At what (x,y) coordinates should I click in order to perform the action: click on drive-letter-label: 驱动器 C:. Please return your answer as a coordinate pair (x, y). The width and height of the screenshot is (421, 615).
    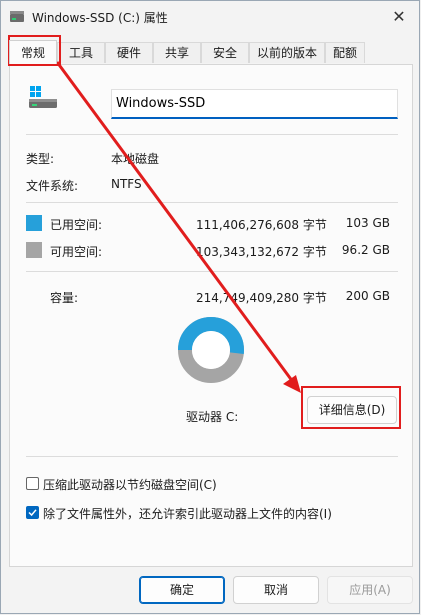
    Looking at the image, I should click on (212, 417).